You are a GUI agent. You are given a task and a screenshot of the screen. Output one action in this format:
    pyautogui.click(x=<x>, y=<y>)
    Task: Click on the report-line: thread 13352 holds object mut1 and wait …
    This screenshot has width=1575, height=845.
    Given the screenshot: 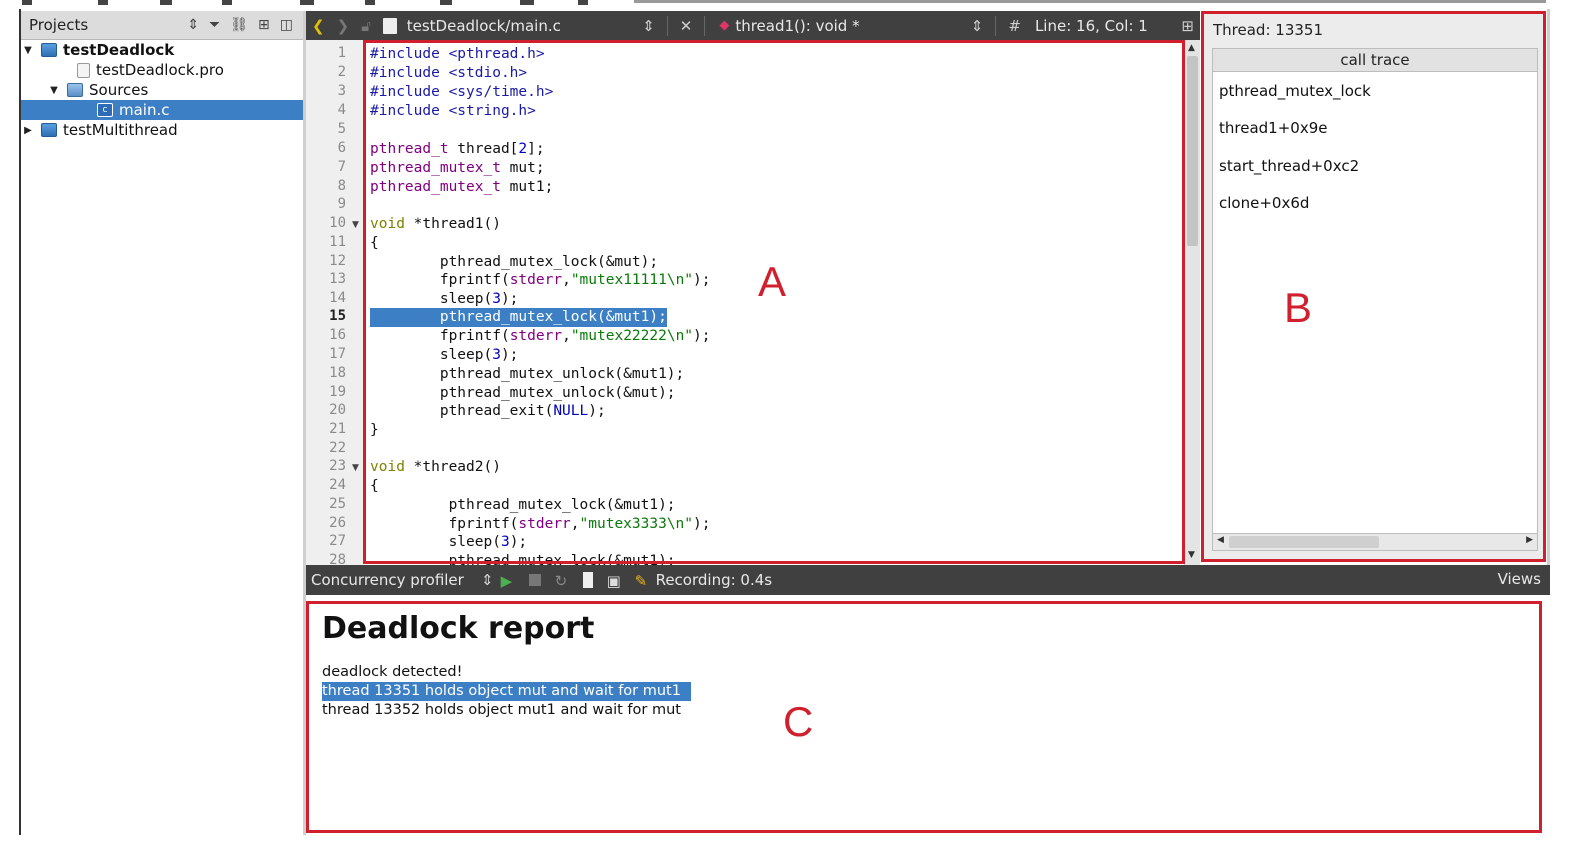 What is the action you would take?
    pyautogui.click(x=506, y=710)
    